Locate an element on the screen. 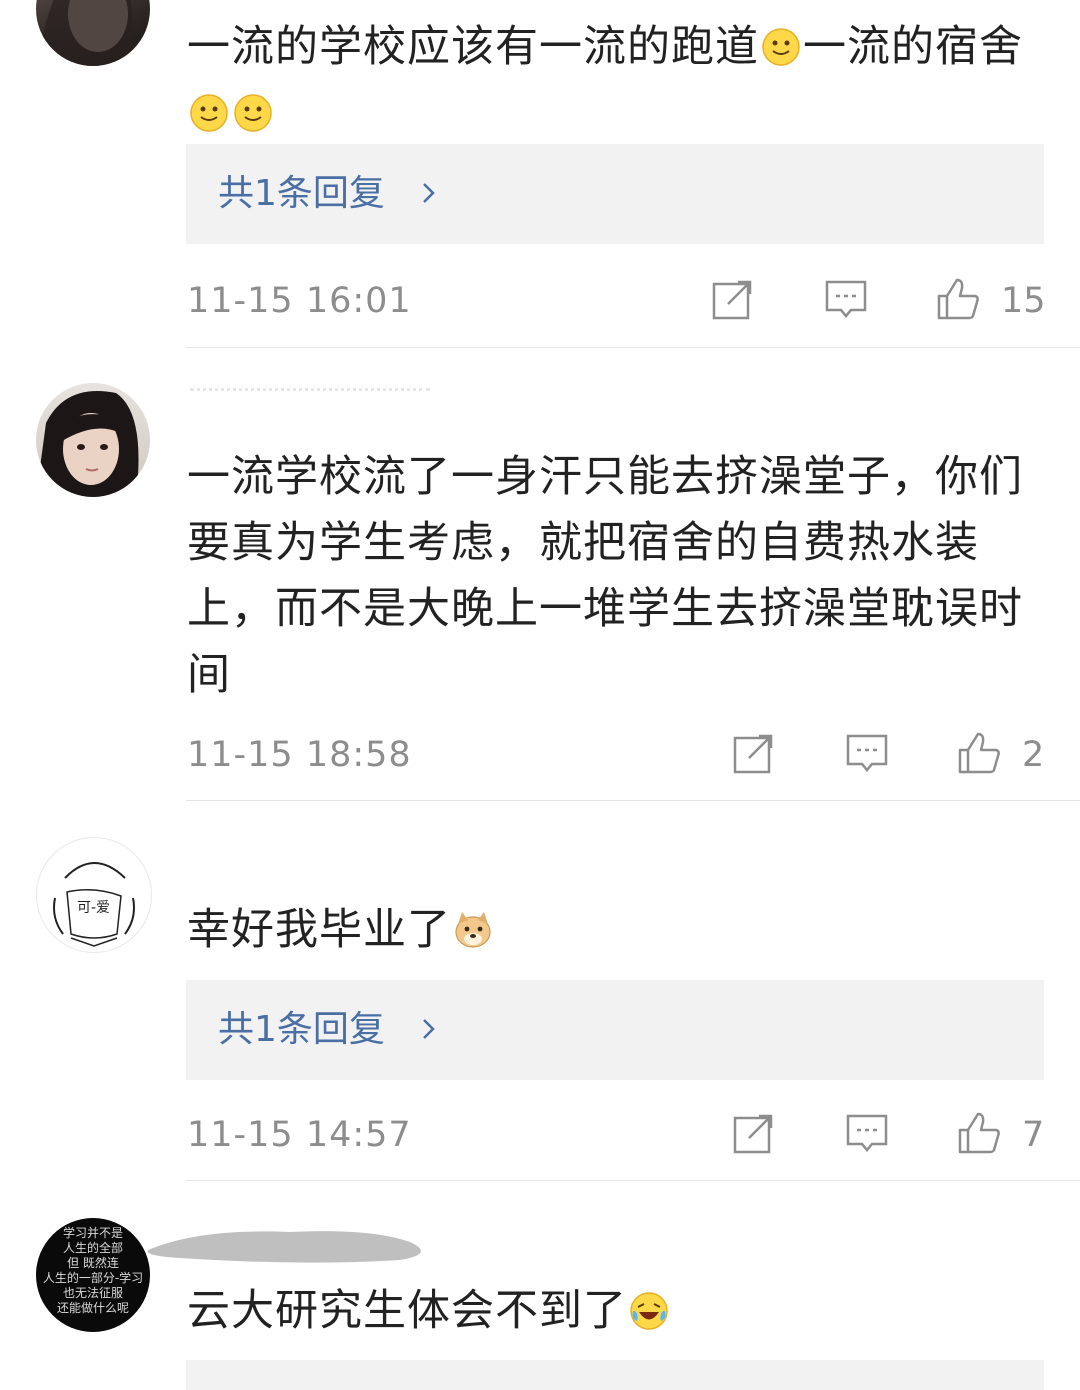 The image size is (1080, 1390). svg-text: 可-爱 is located at coordinates (93, 908).